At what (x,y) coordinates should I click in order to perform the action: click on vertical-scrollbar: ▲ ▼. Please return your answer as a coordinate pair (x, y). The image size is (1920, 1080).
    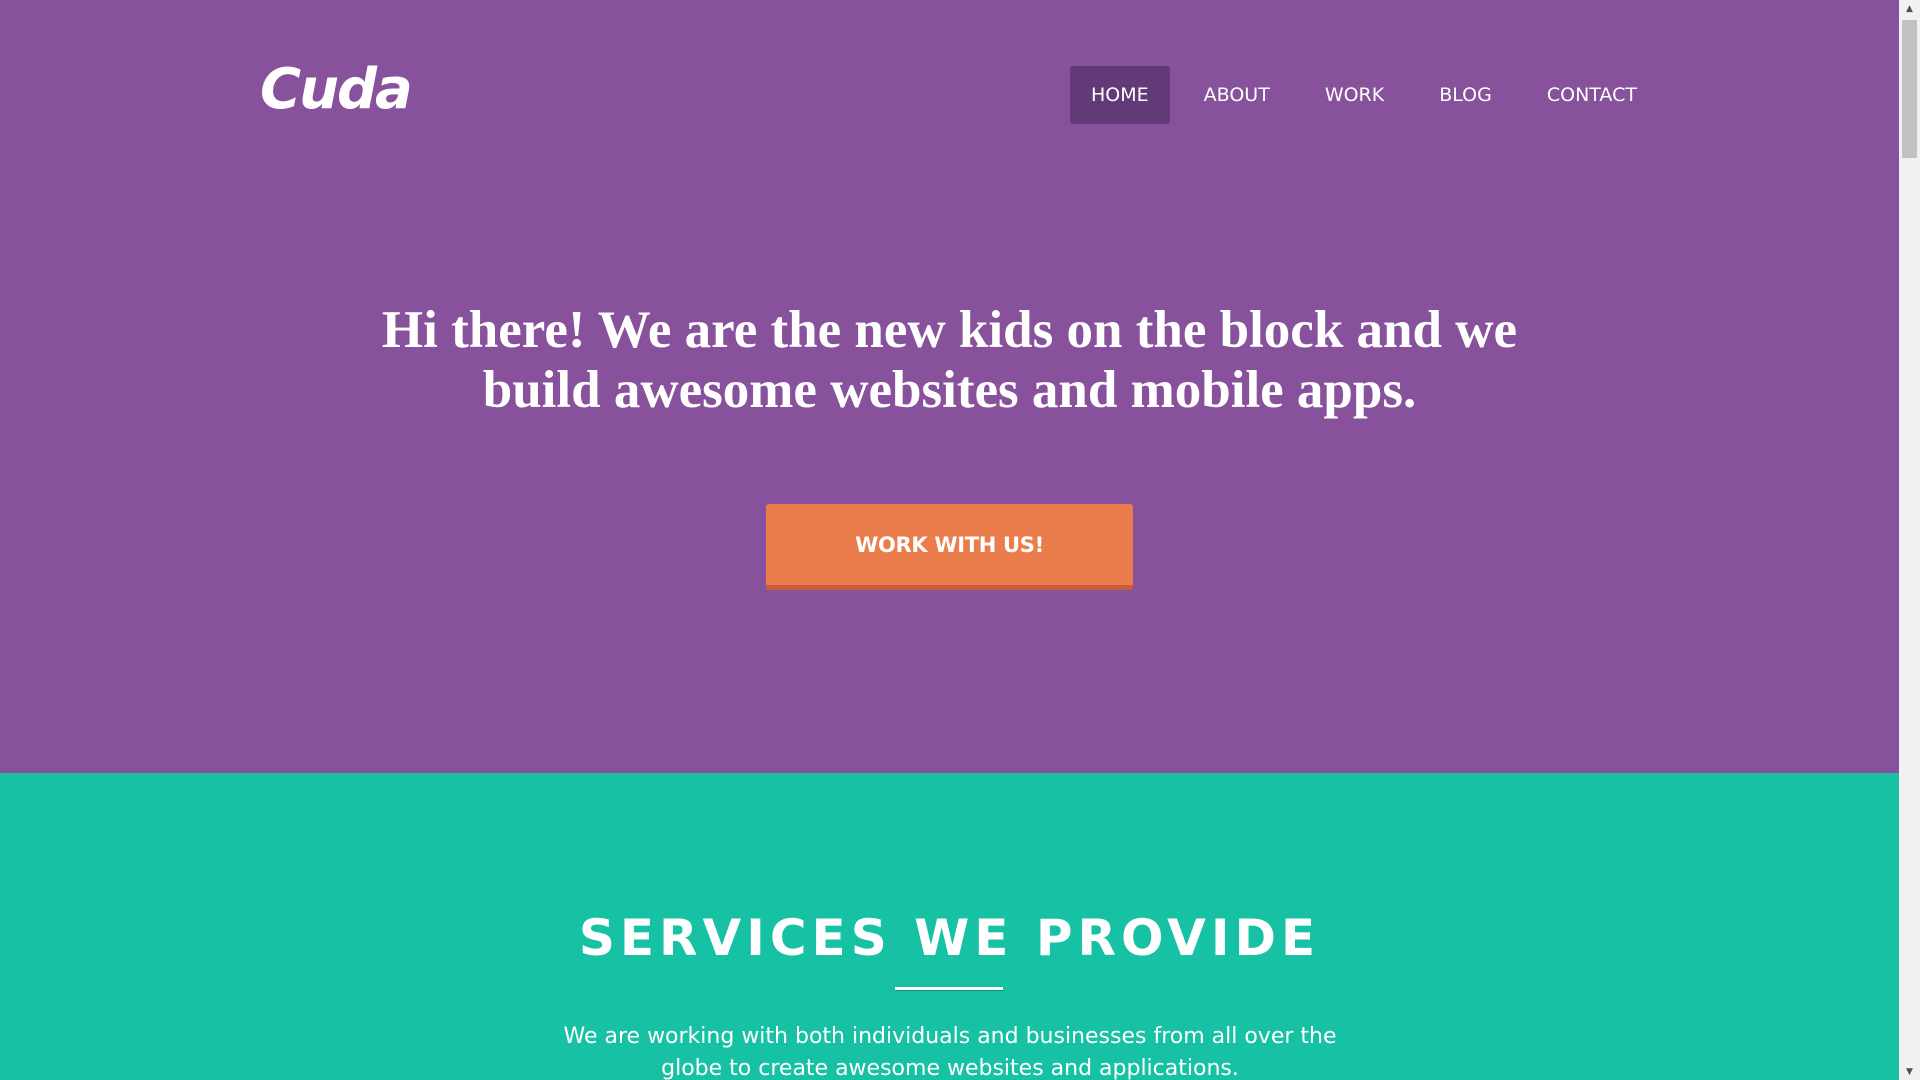
    Looking at the image, I should click on (1909, 540).